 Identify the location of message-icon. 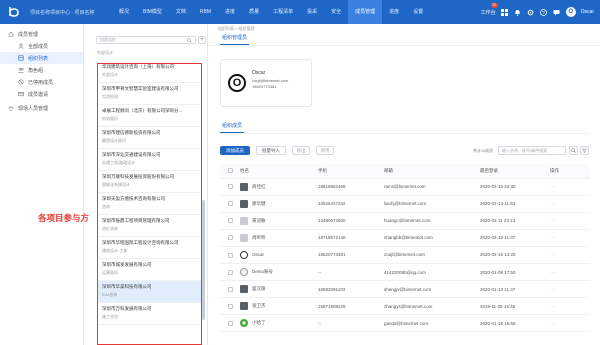
(557, 12).